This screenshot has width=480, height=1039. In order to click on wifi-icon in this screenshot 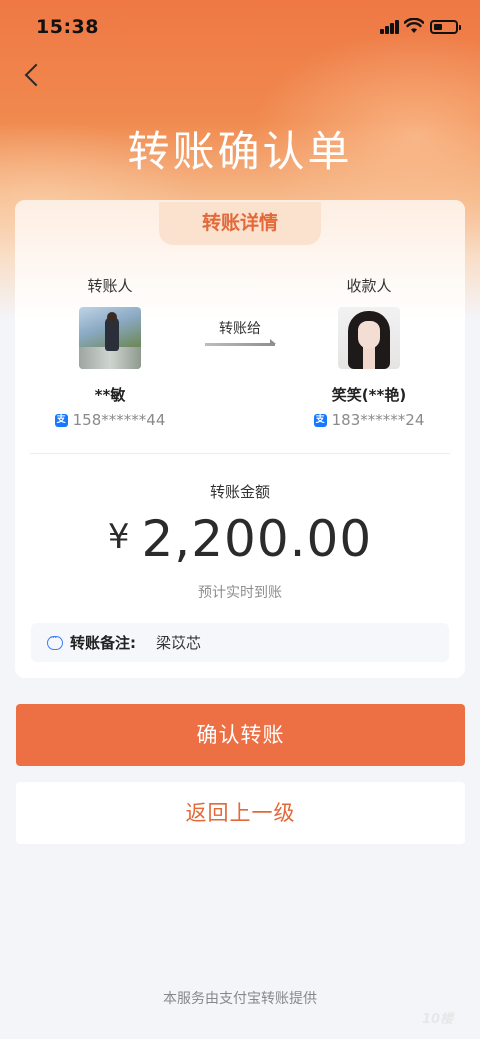, I will do `click(414, 25)`.